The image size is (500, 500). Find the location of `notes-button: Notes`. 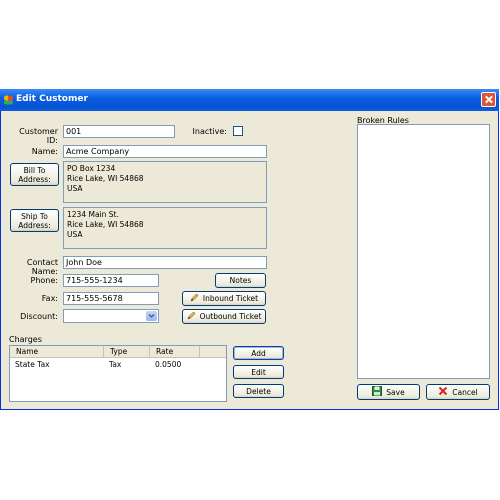

notes-button: Notes is located at coordinates (240, 280).